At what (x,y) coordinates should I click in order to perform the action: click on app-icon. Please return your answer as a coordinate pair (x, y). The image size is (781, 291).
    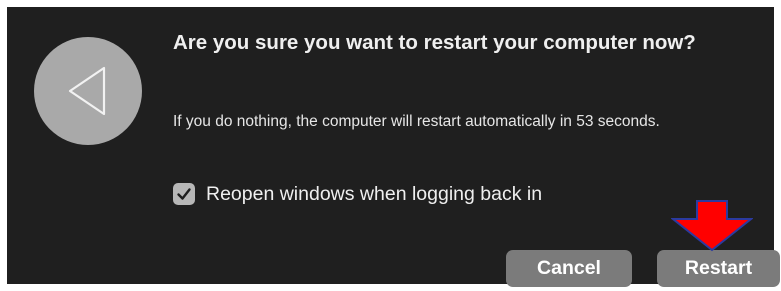
    Looking at the image, I should click on (88, 91).